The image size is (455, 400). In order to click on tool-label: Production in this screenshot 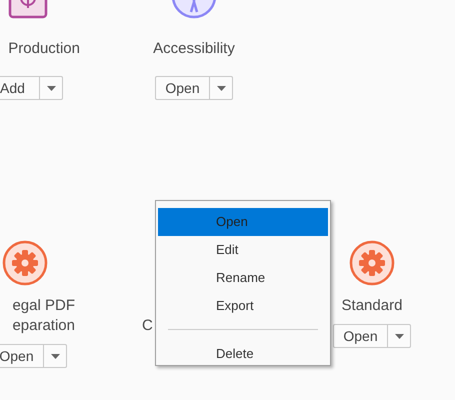, I will do `click(44, 49)`.